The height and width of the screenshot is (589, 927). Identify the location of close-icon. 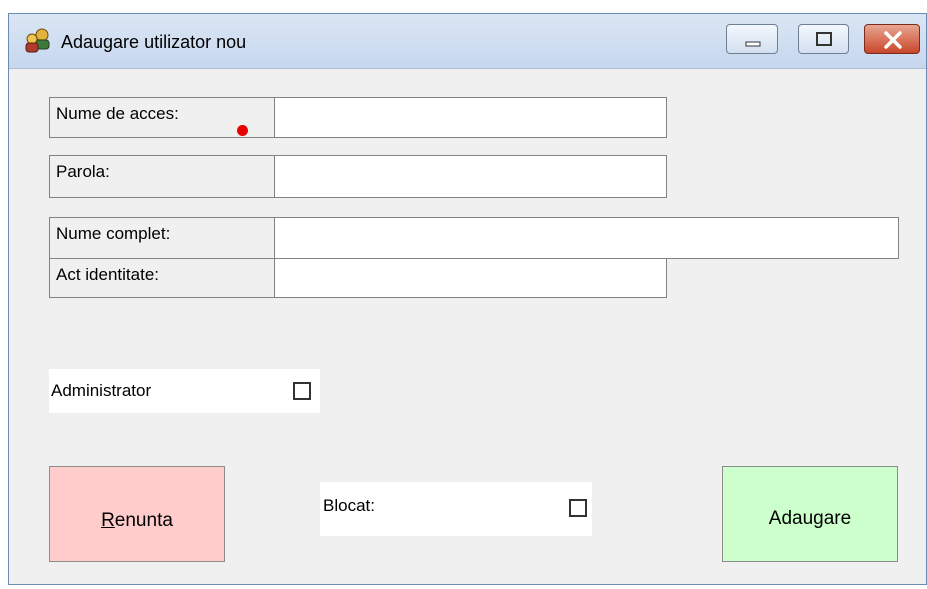
(893, 40).